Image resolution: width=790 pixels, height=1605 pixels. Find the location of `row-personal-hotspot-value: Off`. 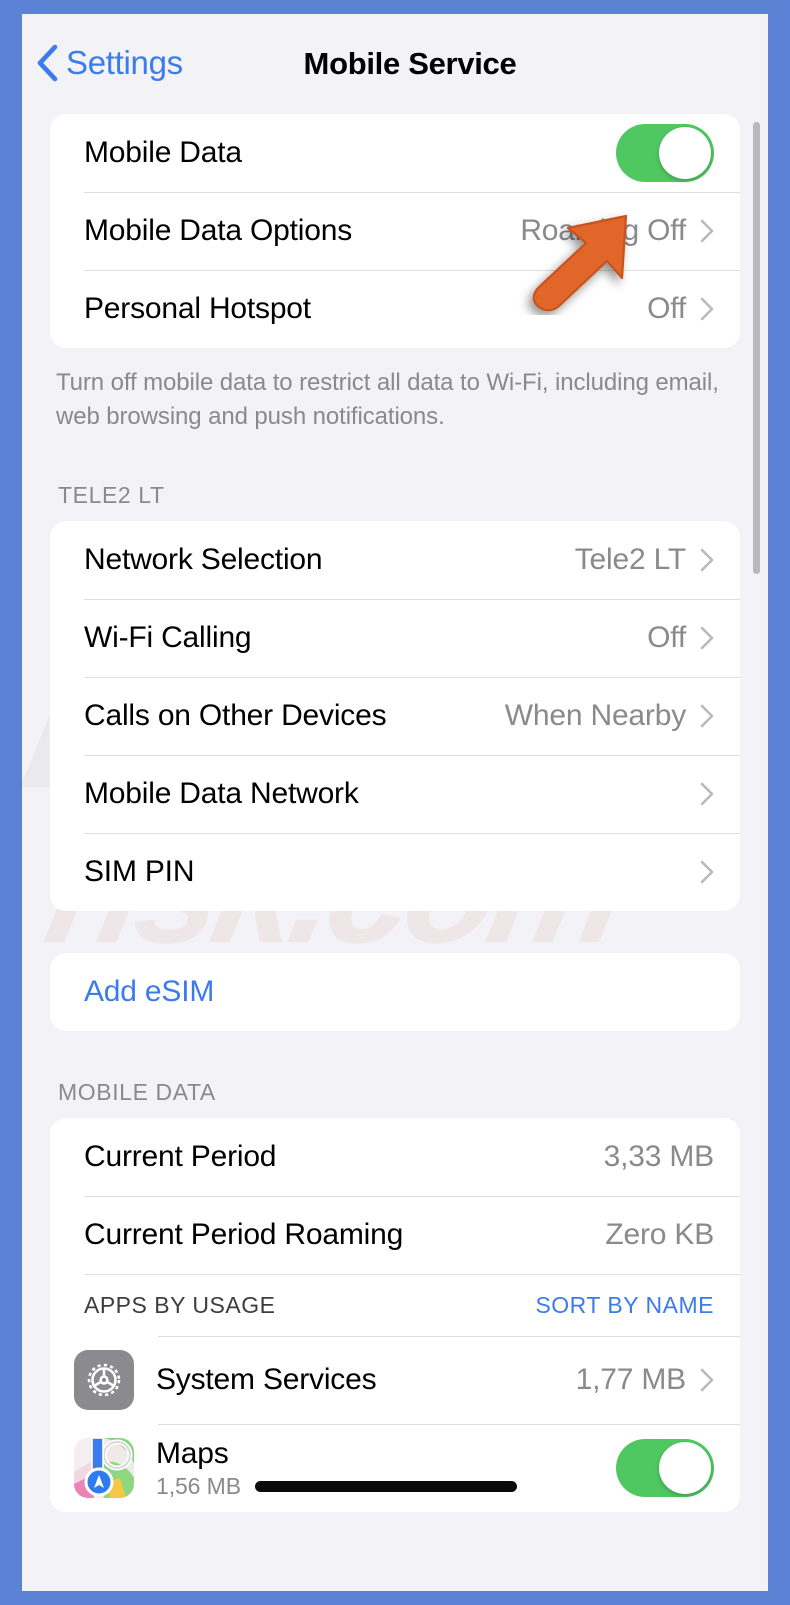

row-personal-hotspot-value: Off is located at coordinates (666, 308).